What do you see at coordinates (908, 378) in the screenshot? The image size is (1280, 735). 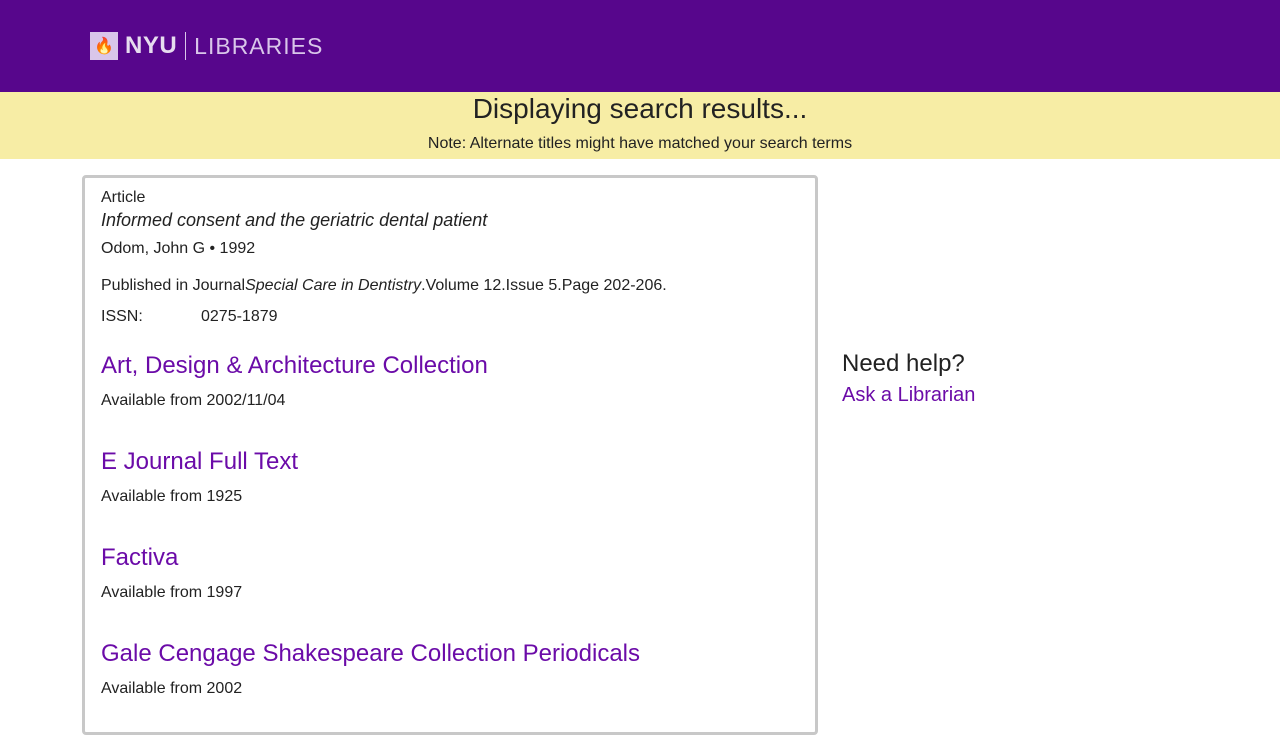 I see `help-sidebar: Need help? Ask a Librarian` at bounding box center [908, 378].